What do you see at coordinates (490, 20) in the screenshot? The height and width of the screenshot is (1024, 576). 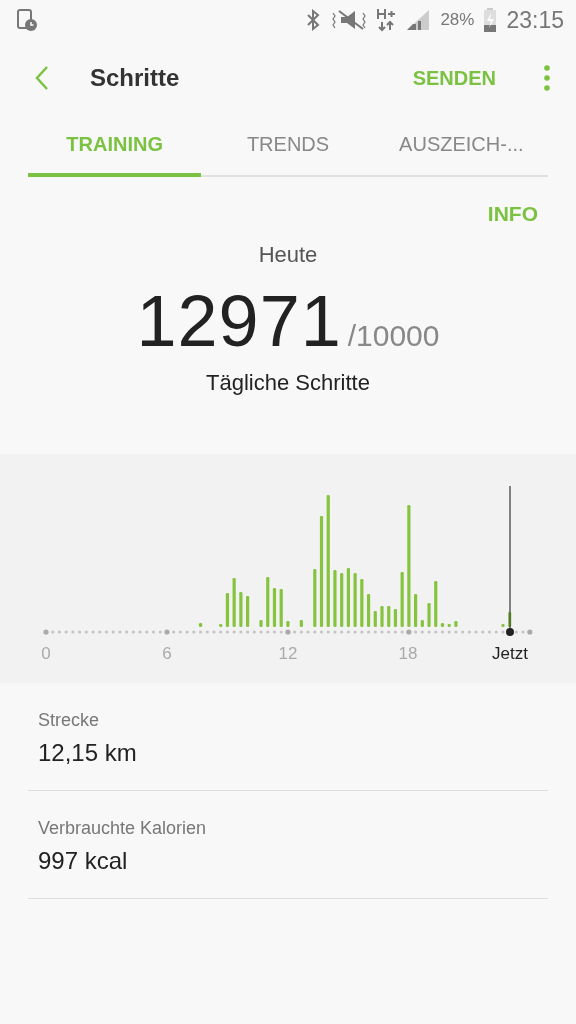 I see `battery-charging-icon` at bounding box center [490, 20].